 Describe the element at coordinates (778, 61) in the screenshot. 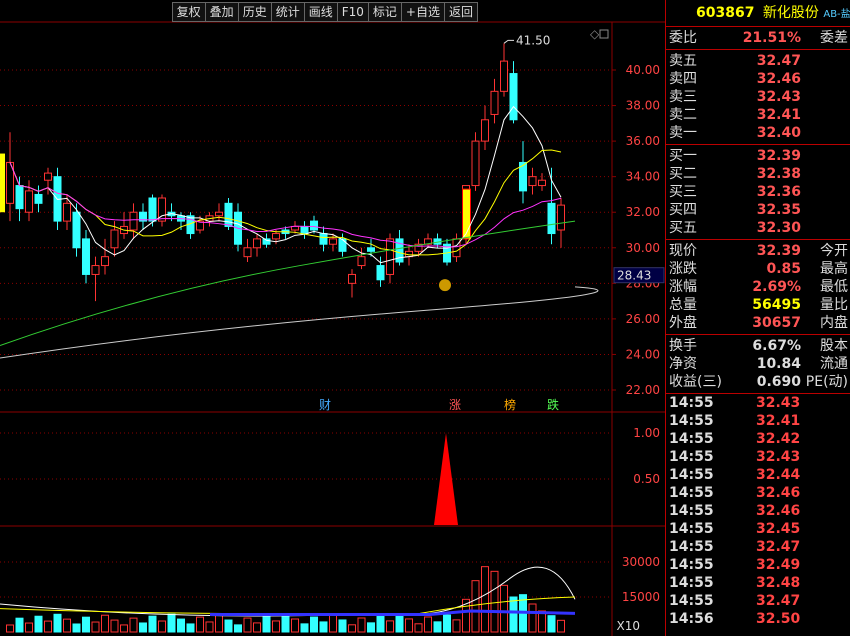

I see `ask-row-value: 32.47` at that location.